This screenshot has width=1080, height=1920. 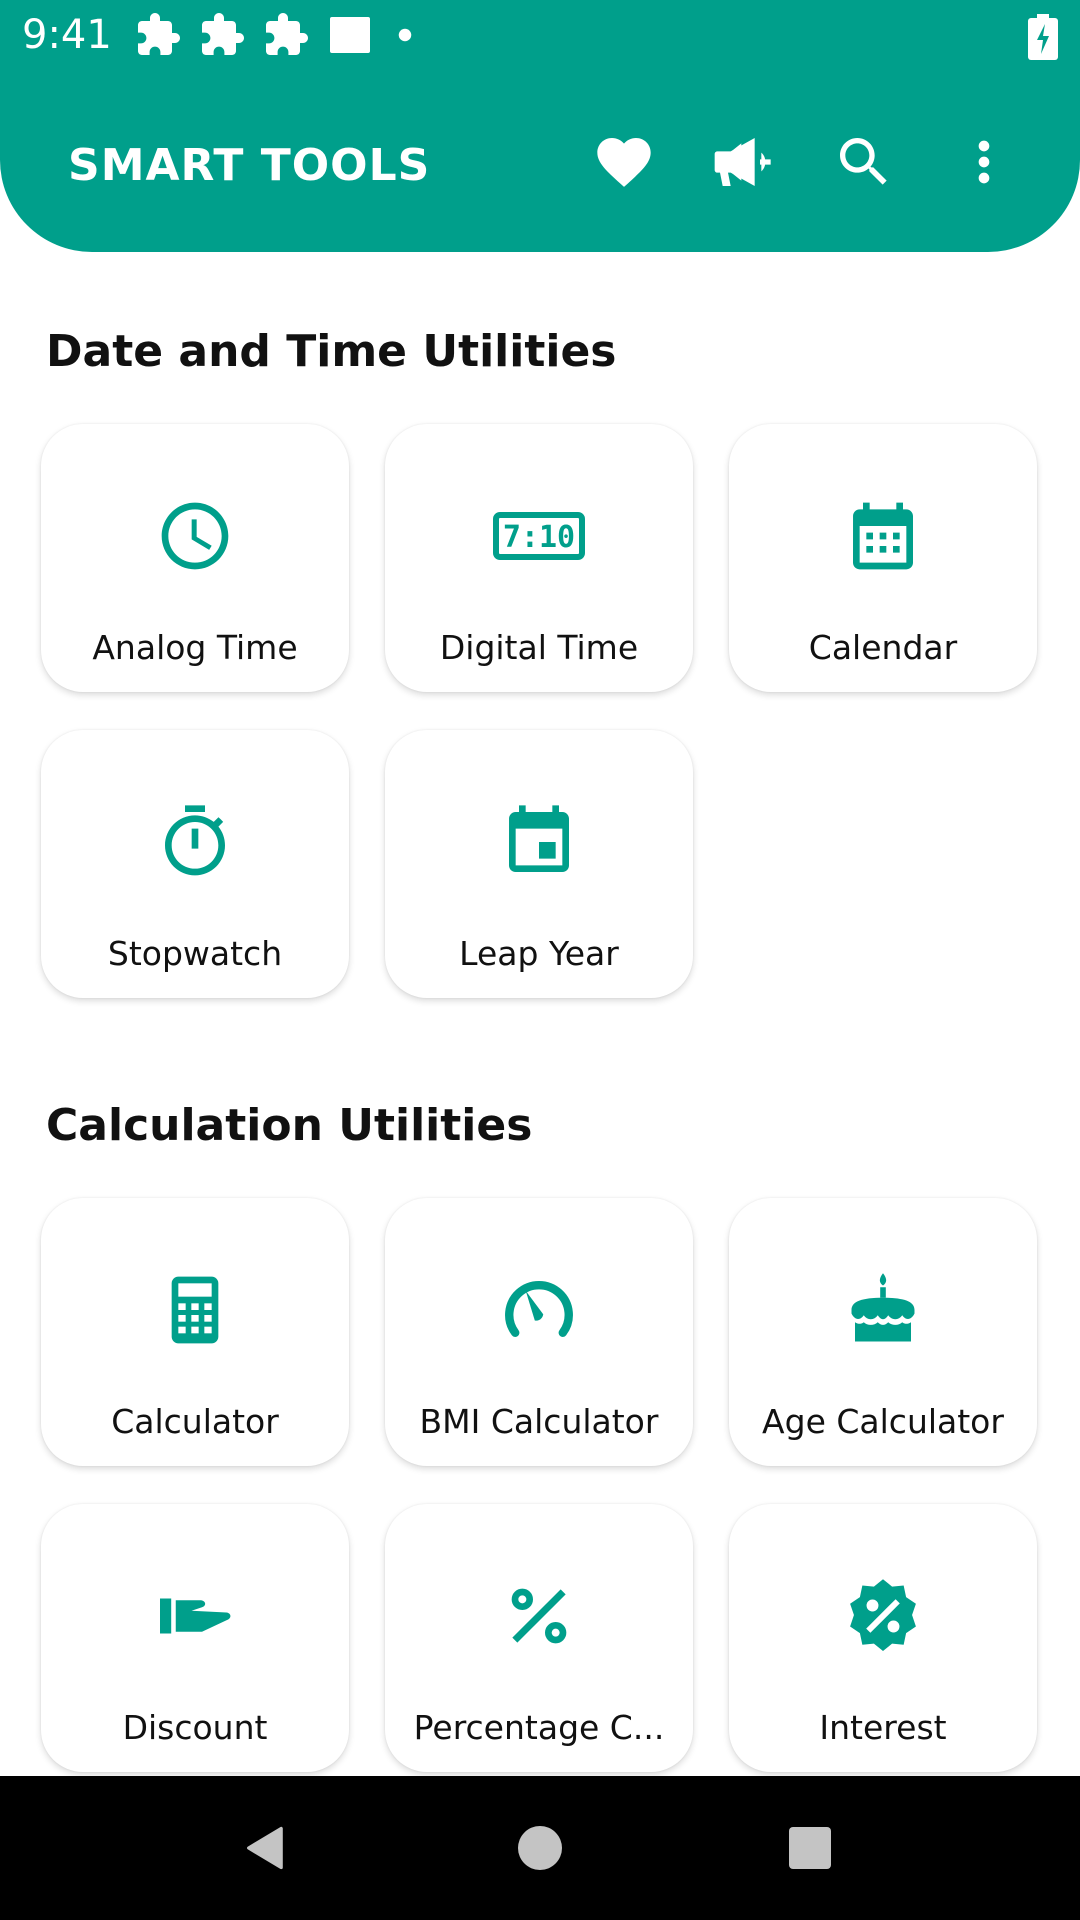 What do you see at coordinates (289, 1125) in the screenshot?
I see `section-title-calculation: Calculation Utilities` at bounding box center [289, 1125].